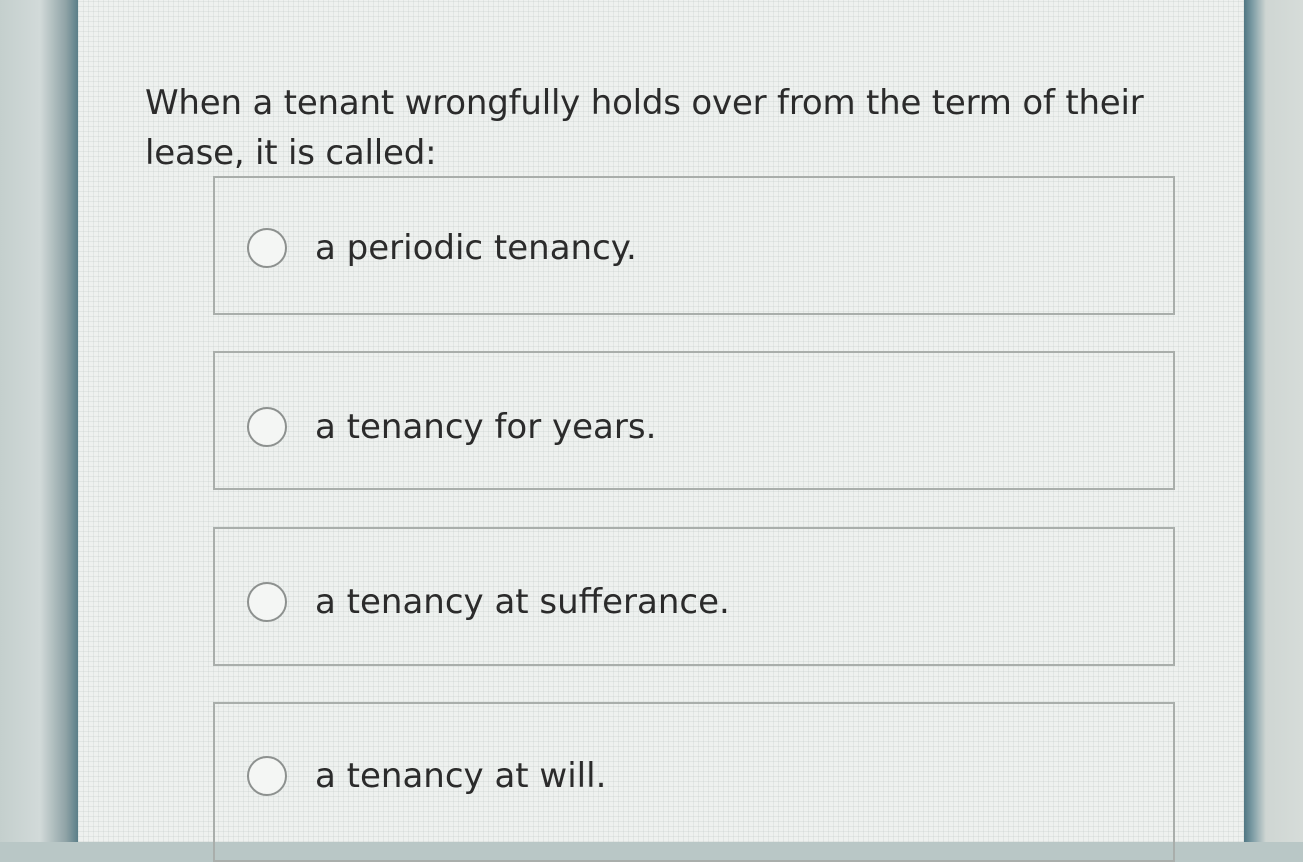  I want to click on answer-option-tenancy-at-sufferance: a tenancy at sufferance., so click(694, 596).